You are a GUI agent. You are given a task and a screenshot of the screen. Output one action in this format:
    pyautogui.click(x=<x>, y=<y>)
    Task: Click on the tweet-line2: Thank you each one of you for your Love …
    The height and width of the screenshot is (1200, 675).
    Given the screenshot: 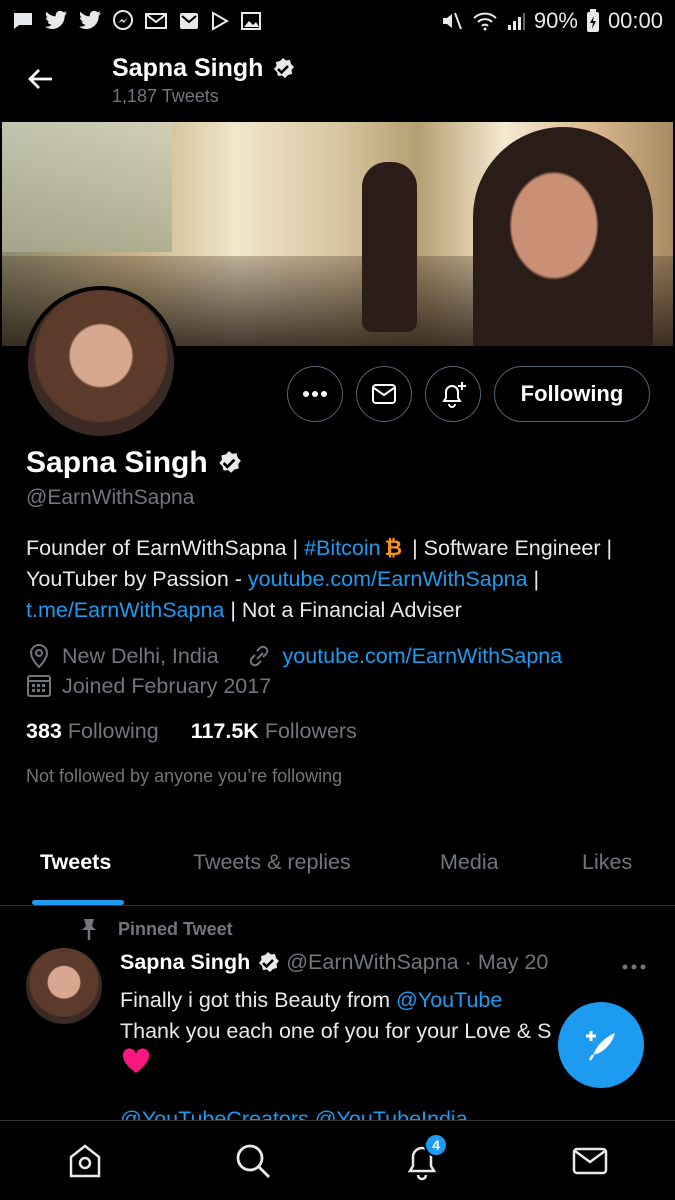 What is the action you would take?
    pyautogui.click(x=336, y=1031)
    